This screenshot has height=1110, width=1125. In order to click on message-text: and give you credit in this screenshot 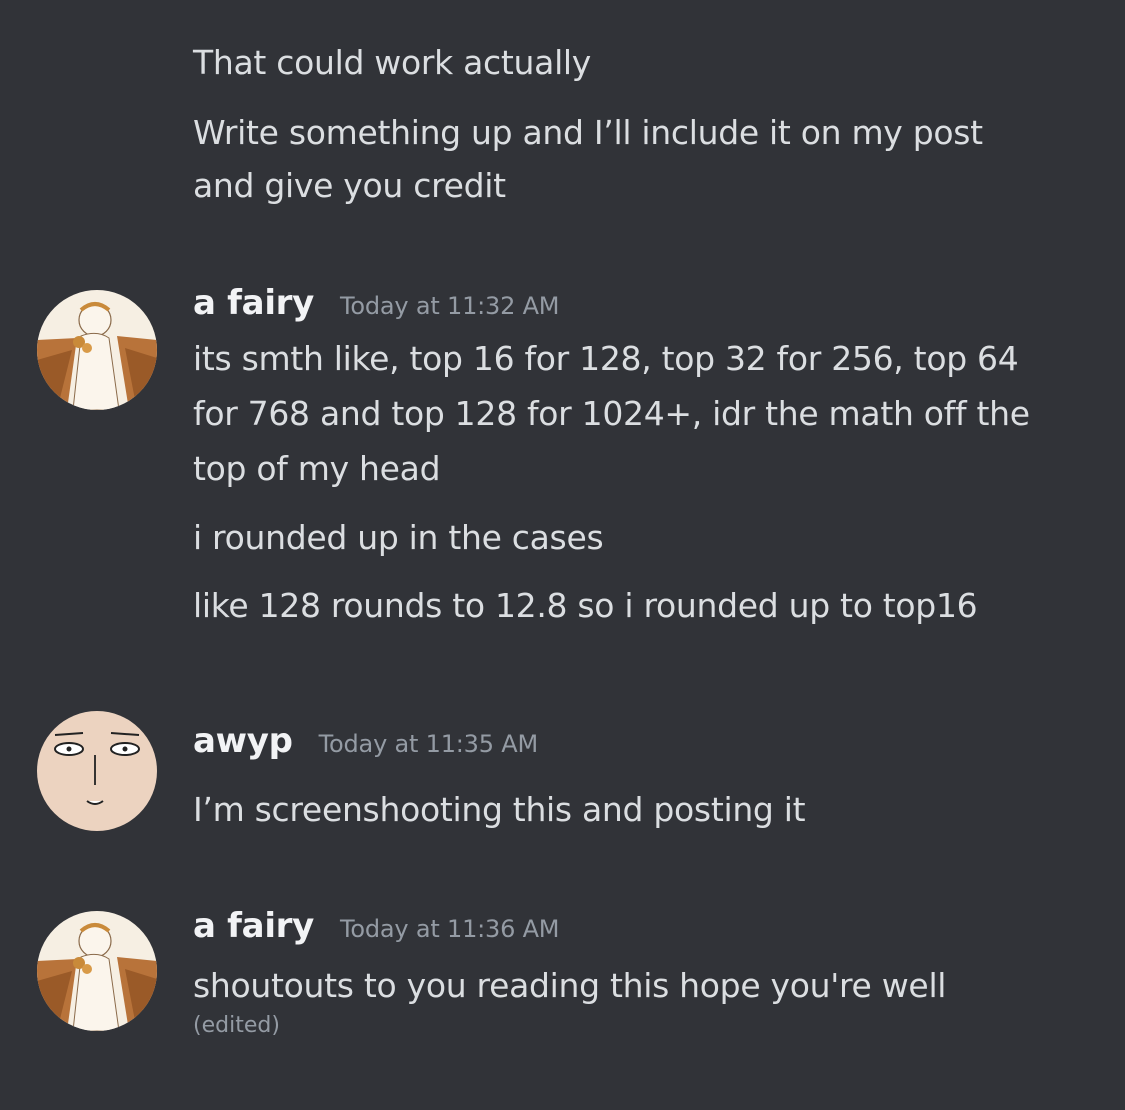, I will do `click(349, 185)`.